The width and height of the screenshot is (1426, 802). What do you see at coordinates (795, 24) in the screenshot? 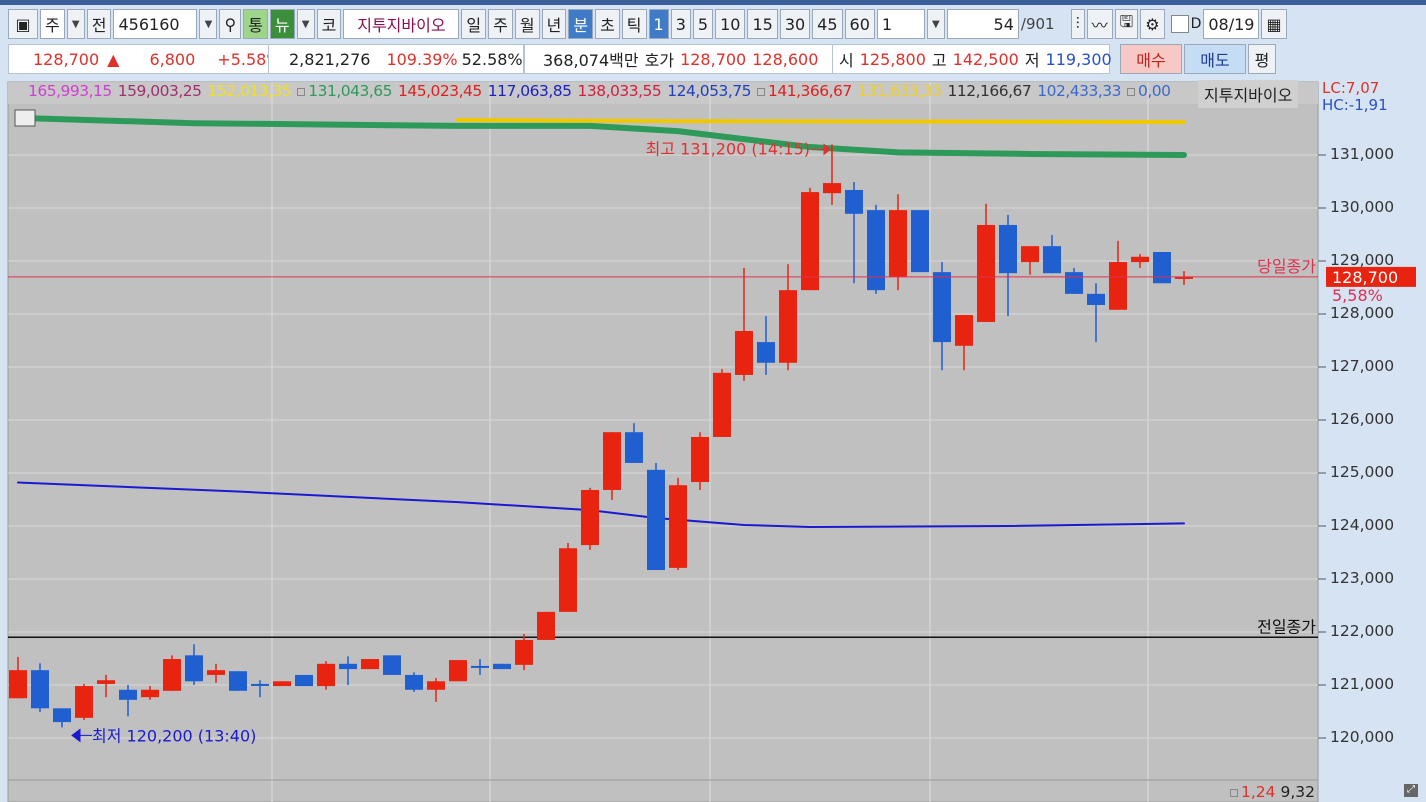
I see `minute-tab: 30` at bounding box center [795, 24].